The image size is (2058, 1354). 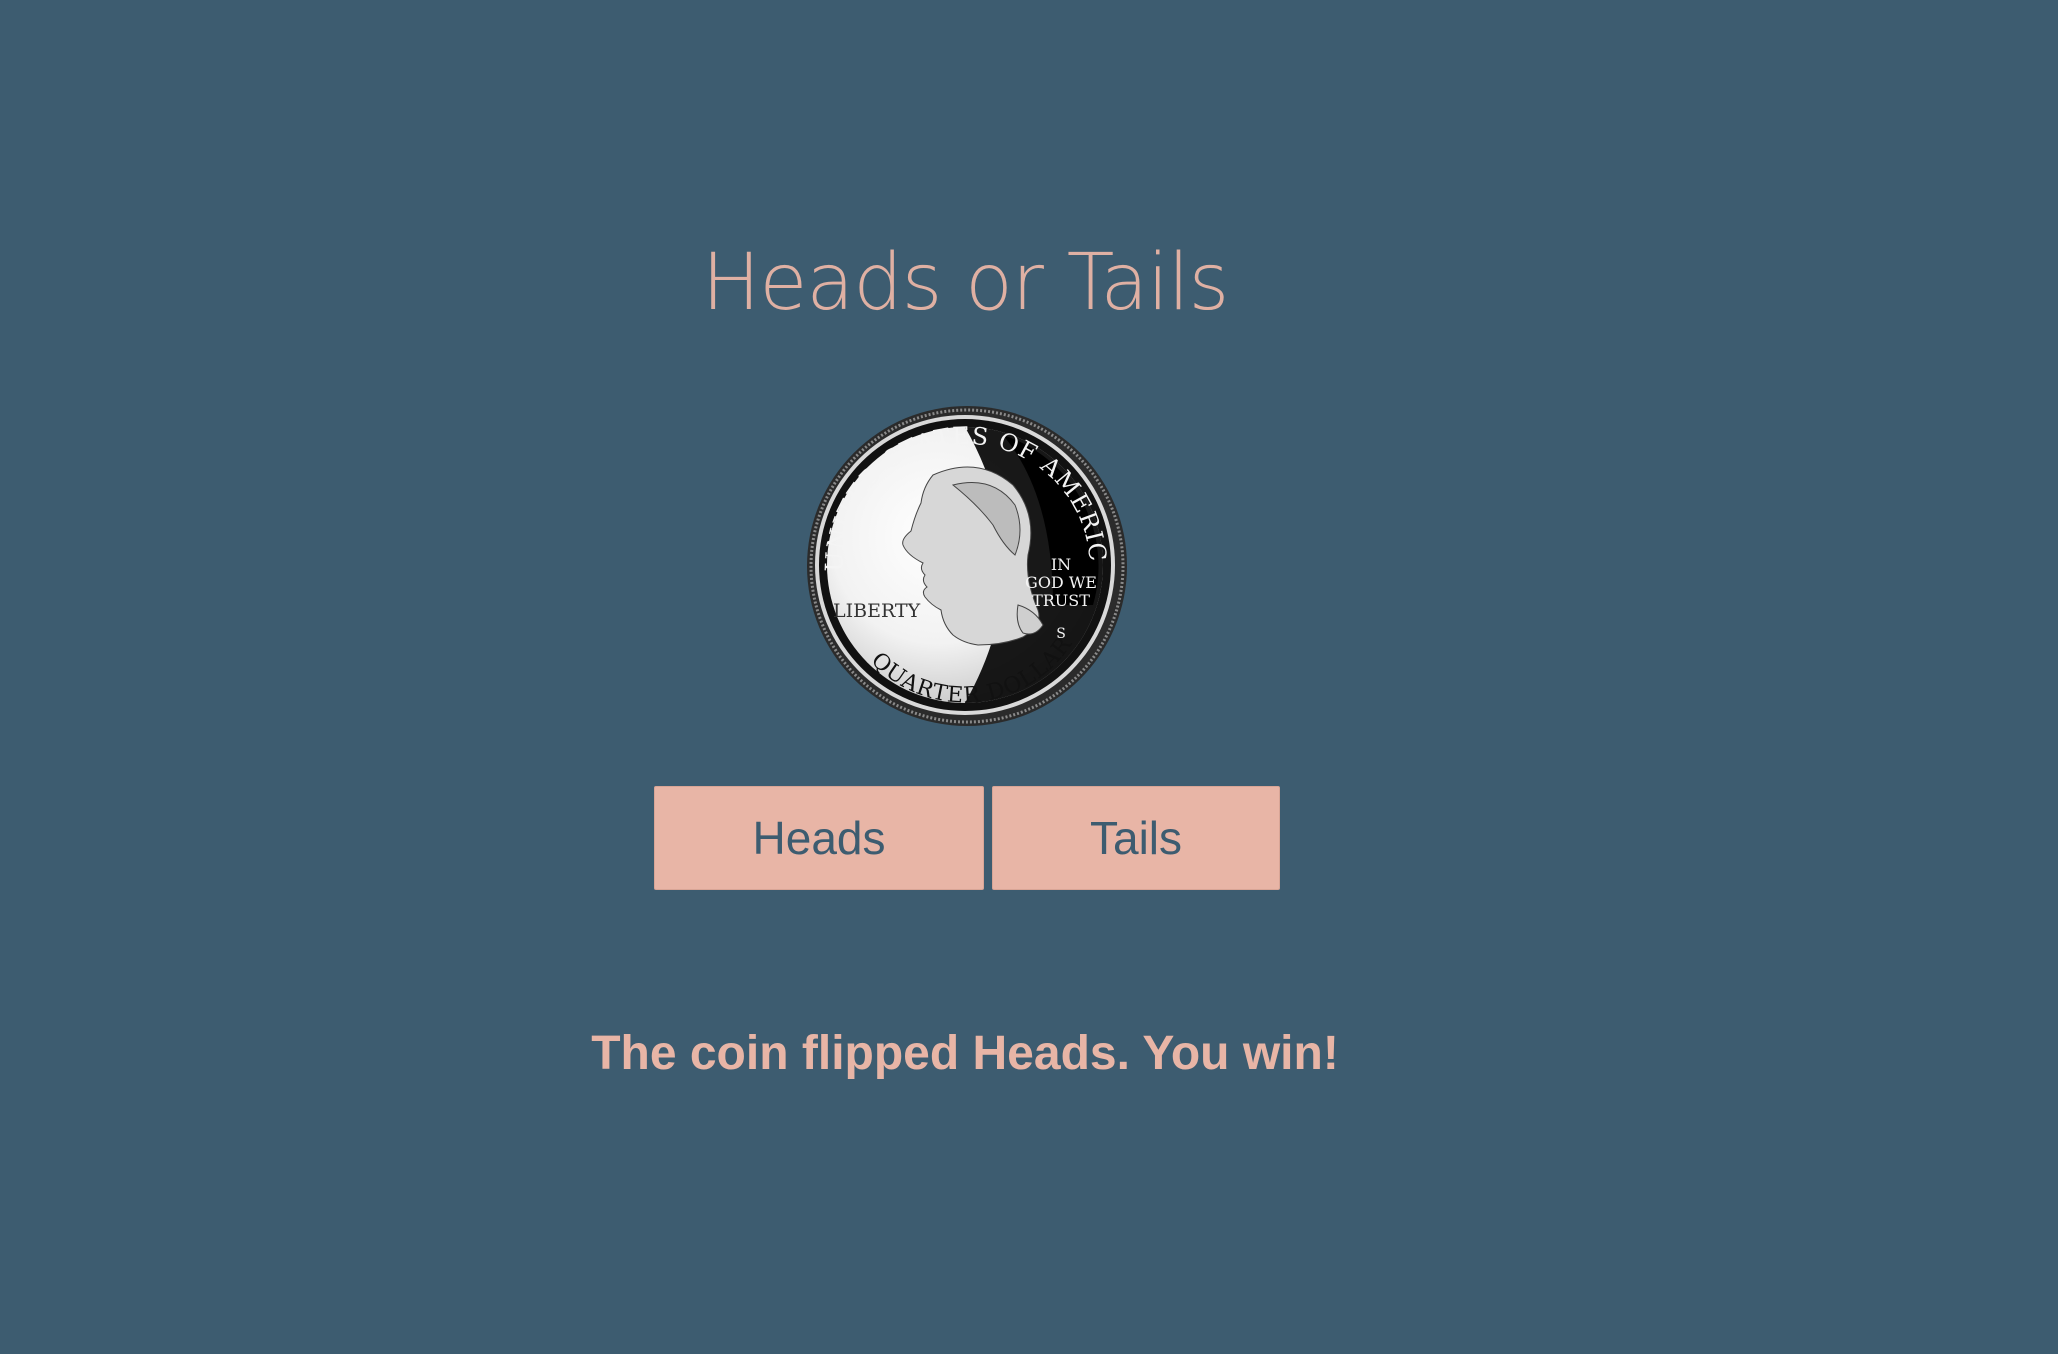 I want to click on coin-motto-line2: GOD WE, so click(x=1061, y=582).